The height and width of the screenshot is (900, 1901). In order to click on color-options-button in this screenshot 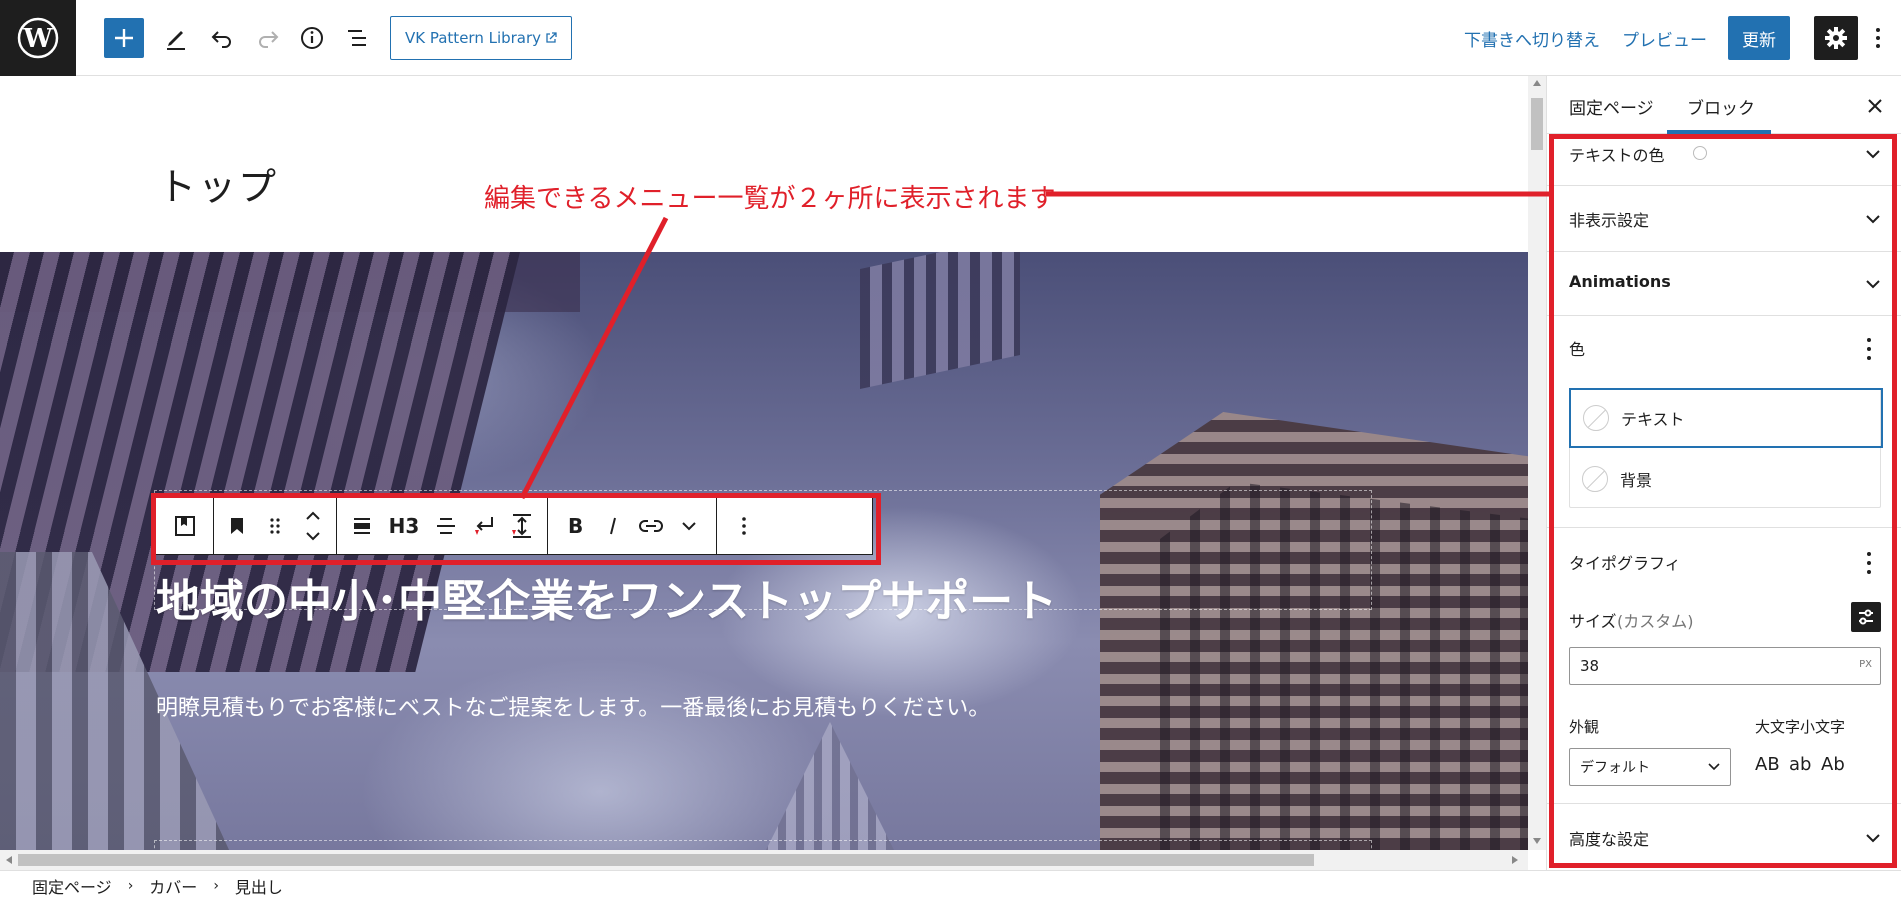, I will do `click(1869, 349)`.